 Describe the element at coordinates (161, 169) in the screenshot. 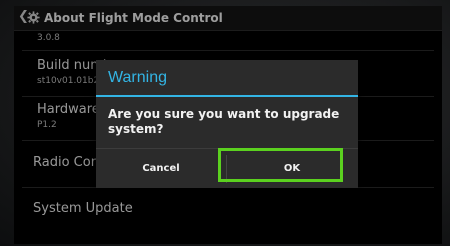

I see `cancel-button: Cancel` at that location.